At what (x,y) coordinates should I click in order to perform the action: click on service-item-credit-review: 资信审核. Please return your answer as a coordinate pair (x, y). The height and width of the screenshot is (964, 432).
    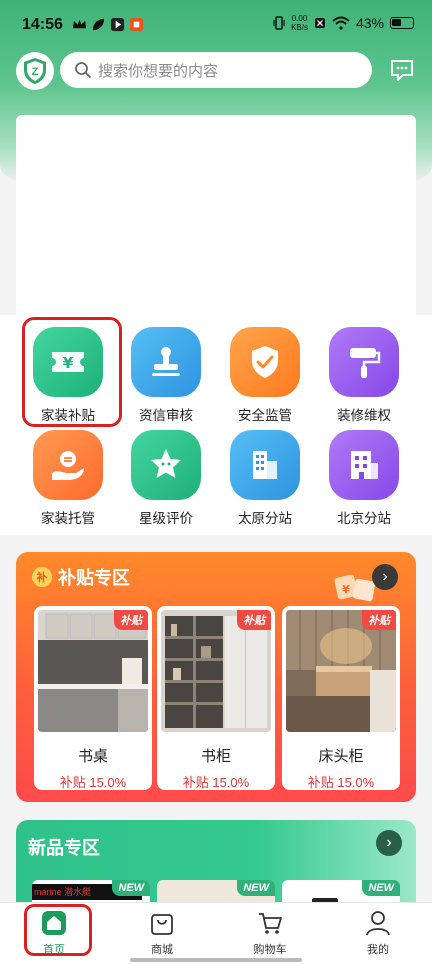
    Looking at the image, I should click on (166, 375).